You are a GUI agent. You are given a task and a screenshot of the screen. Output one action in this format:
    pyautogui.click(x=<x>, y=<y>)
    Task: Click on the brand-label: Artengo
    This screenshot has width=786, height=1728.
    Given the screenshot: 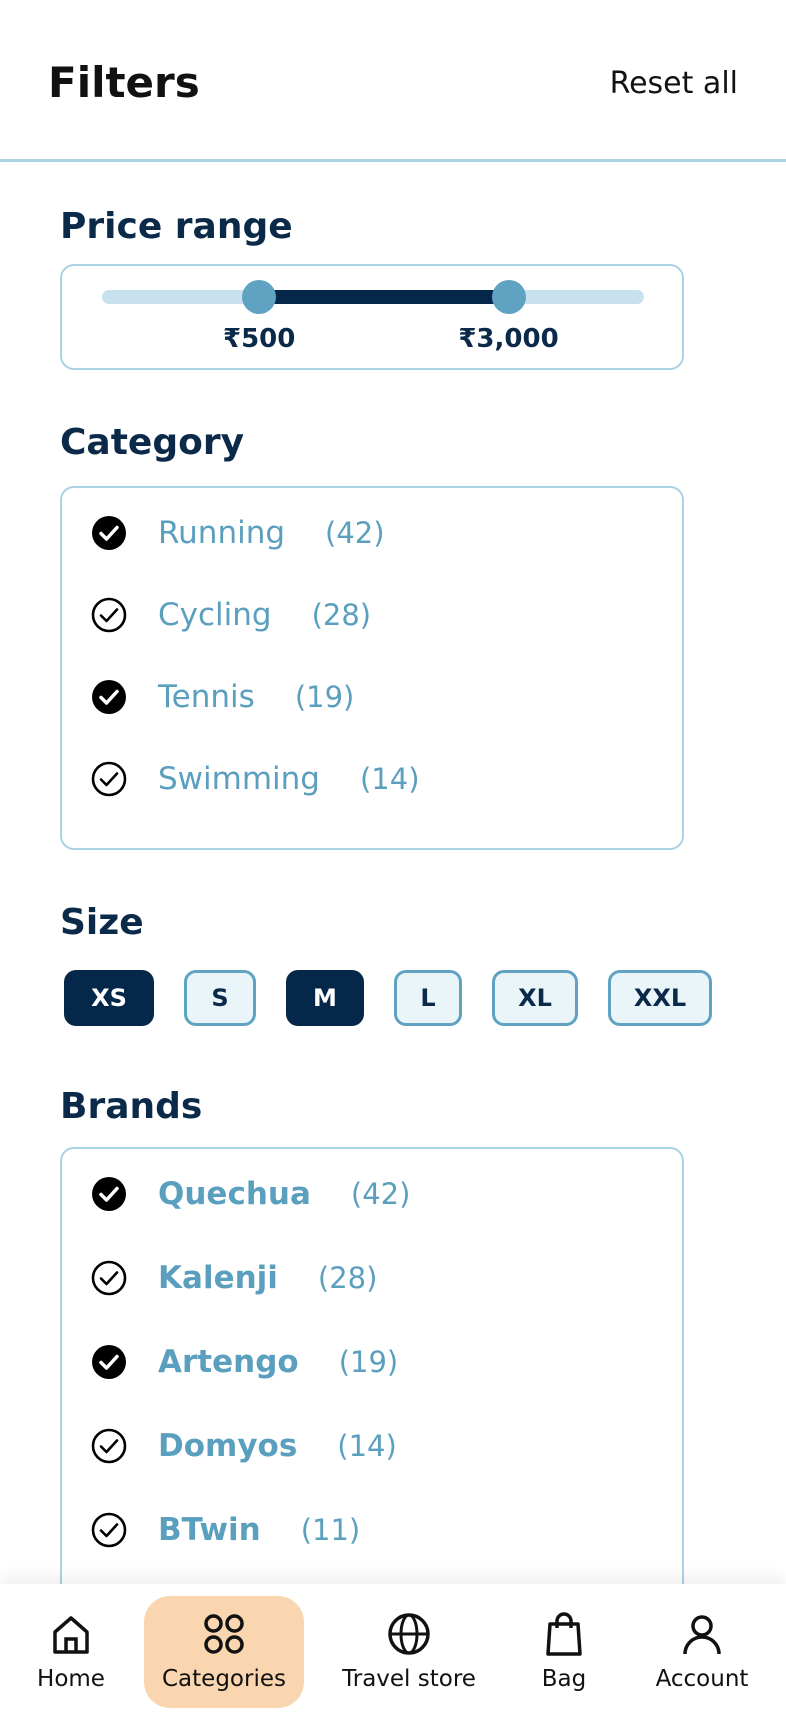 What is the action you would take?
    pyautogui.click(x=228, y=1362)
    